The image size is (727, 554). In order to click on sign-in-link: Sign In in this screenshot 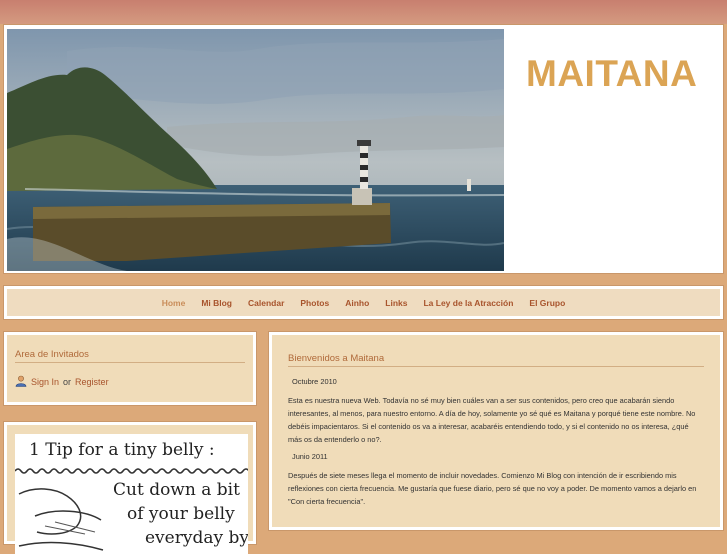, I will do `click(45, 382)`.